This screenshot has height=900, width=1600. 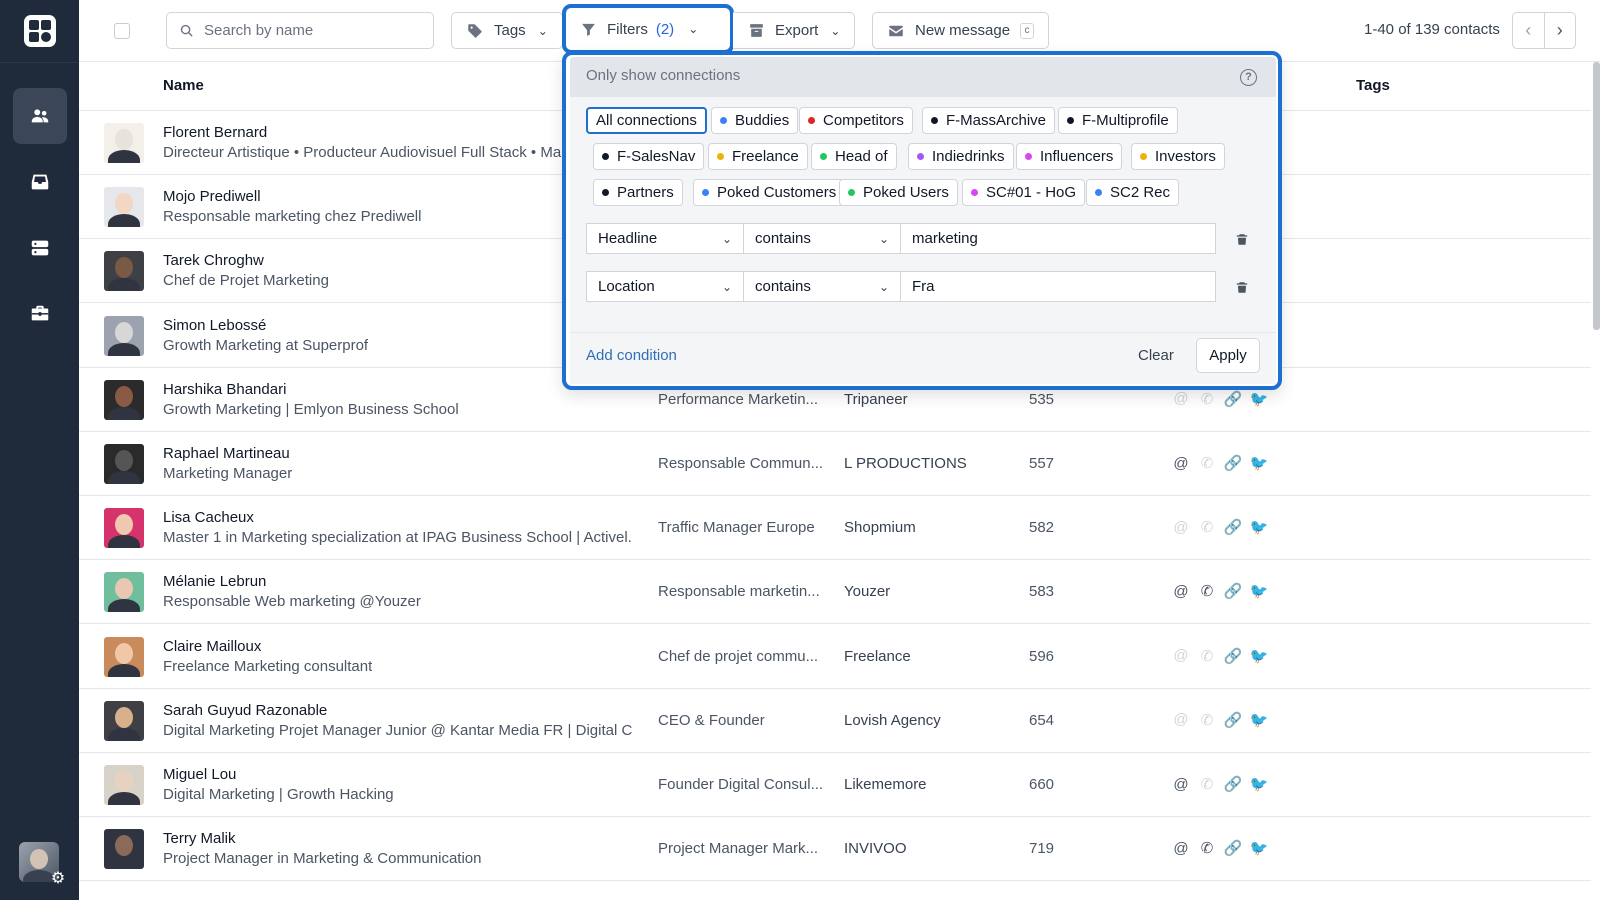 I want to click on contact-name: Sarah Guyud Razonable, so click(x=245, y=710).